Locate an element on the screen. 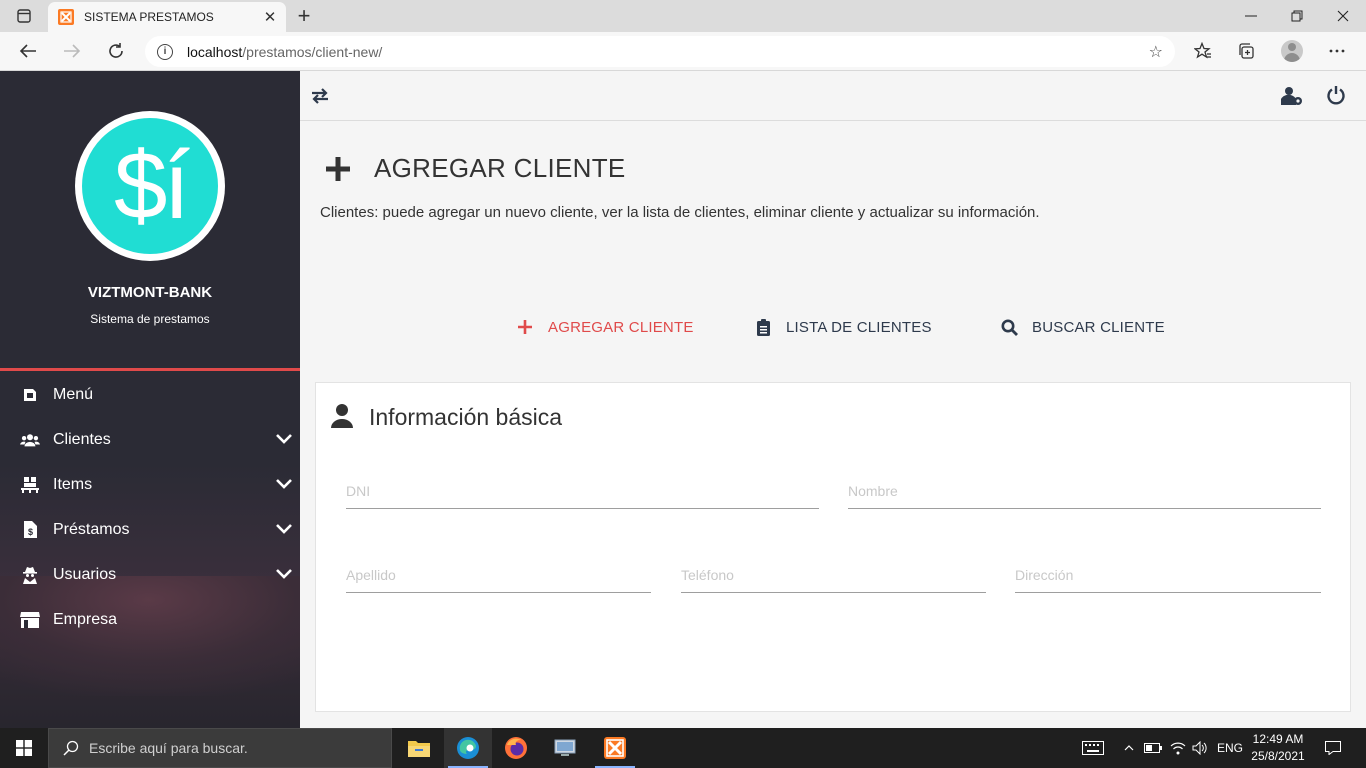 The height and width of the screenshot is (768, 1366). profile-avatar is located at coordinates (1292, 51).